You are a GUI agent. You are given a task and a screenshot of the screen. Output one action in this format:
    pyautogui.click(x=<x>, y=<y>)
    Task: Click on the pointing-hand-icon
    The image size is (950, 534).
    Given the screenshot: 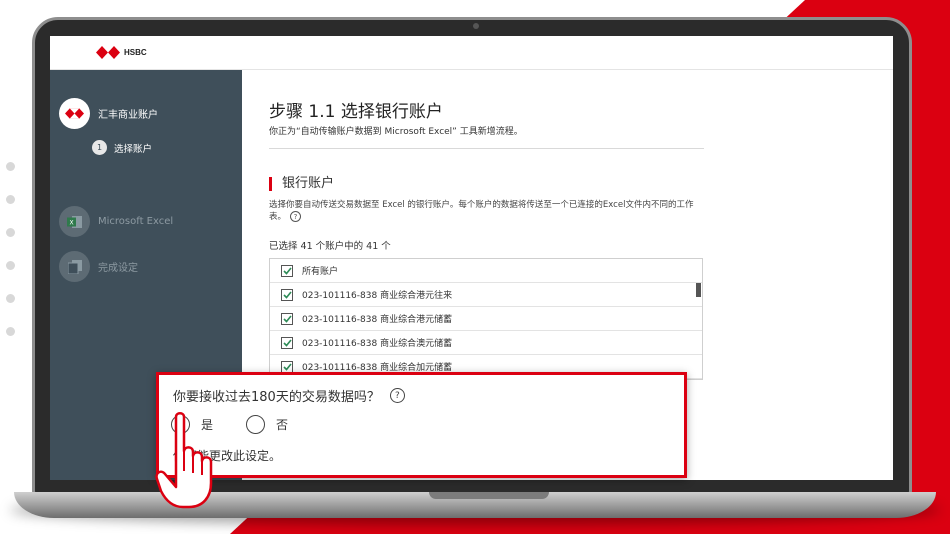 What is the action you would take?
    pyautogui.click(x=184, y=460)
    